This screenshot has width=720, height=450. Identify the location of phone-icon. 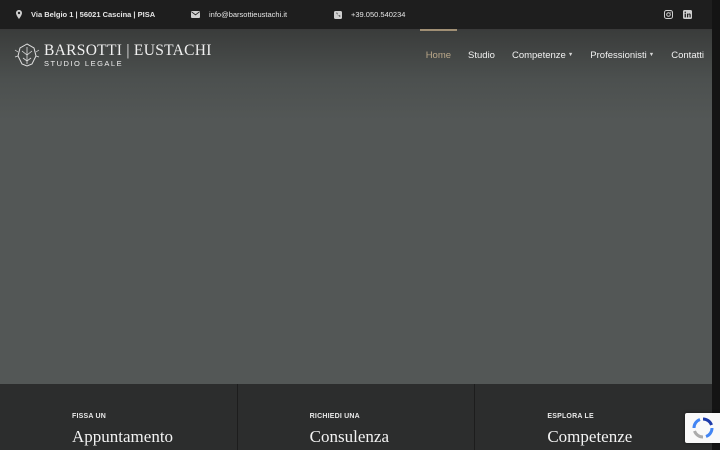
(338, 14).